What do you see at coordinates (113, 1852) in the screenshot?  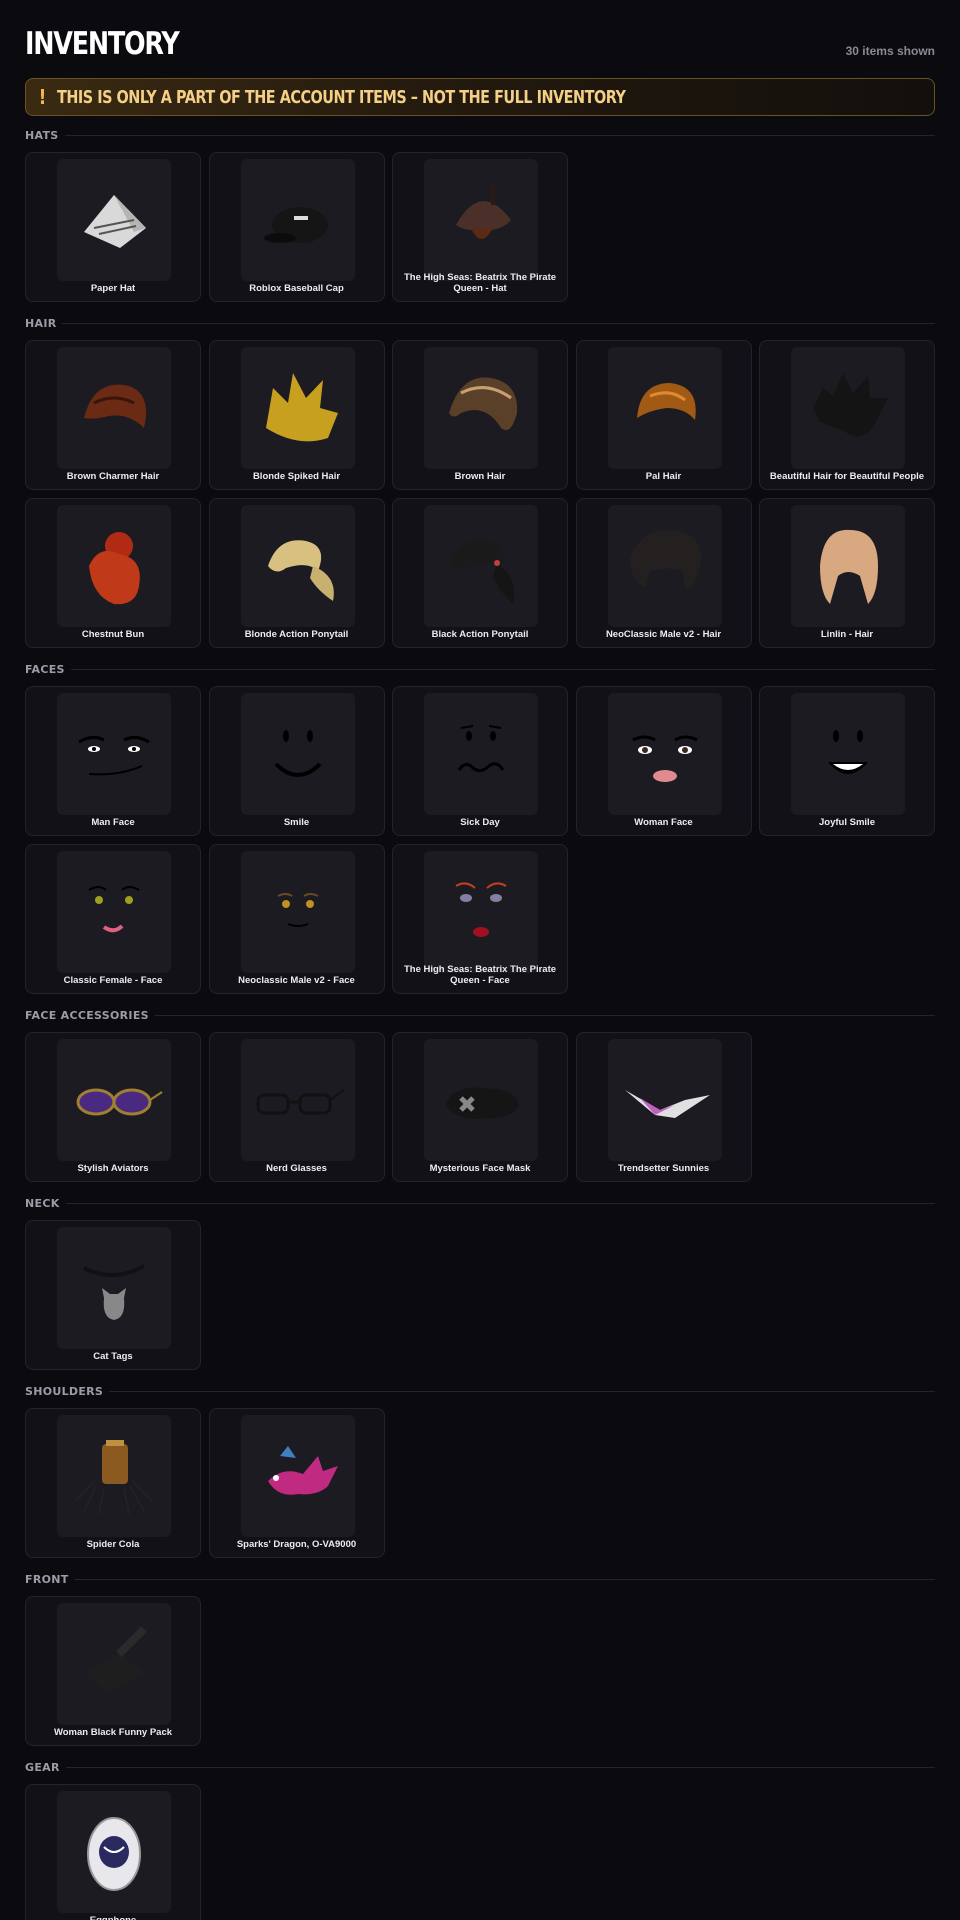 I see `item-card: Eggphone` at bounding box center [113, 1852].